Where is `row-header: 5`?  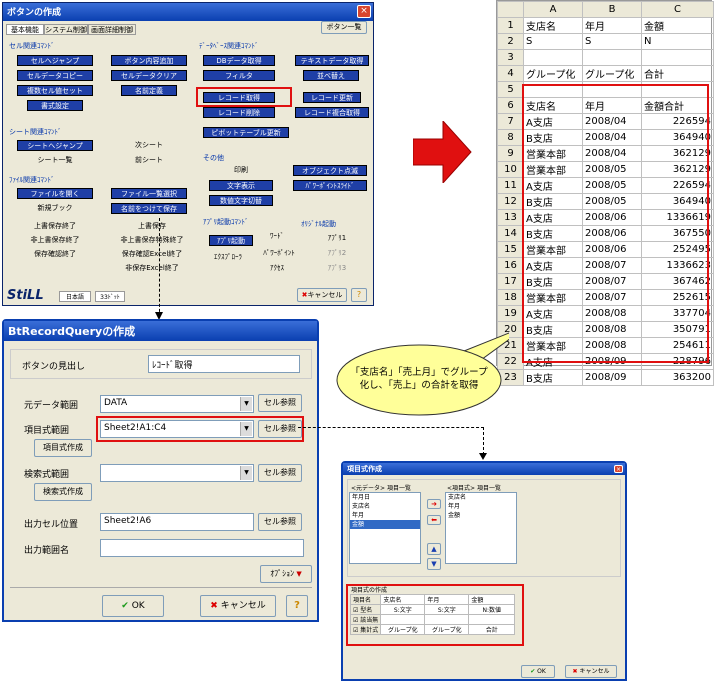 row-header: 5 is located at coordinates (510, 89).